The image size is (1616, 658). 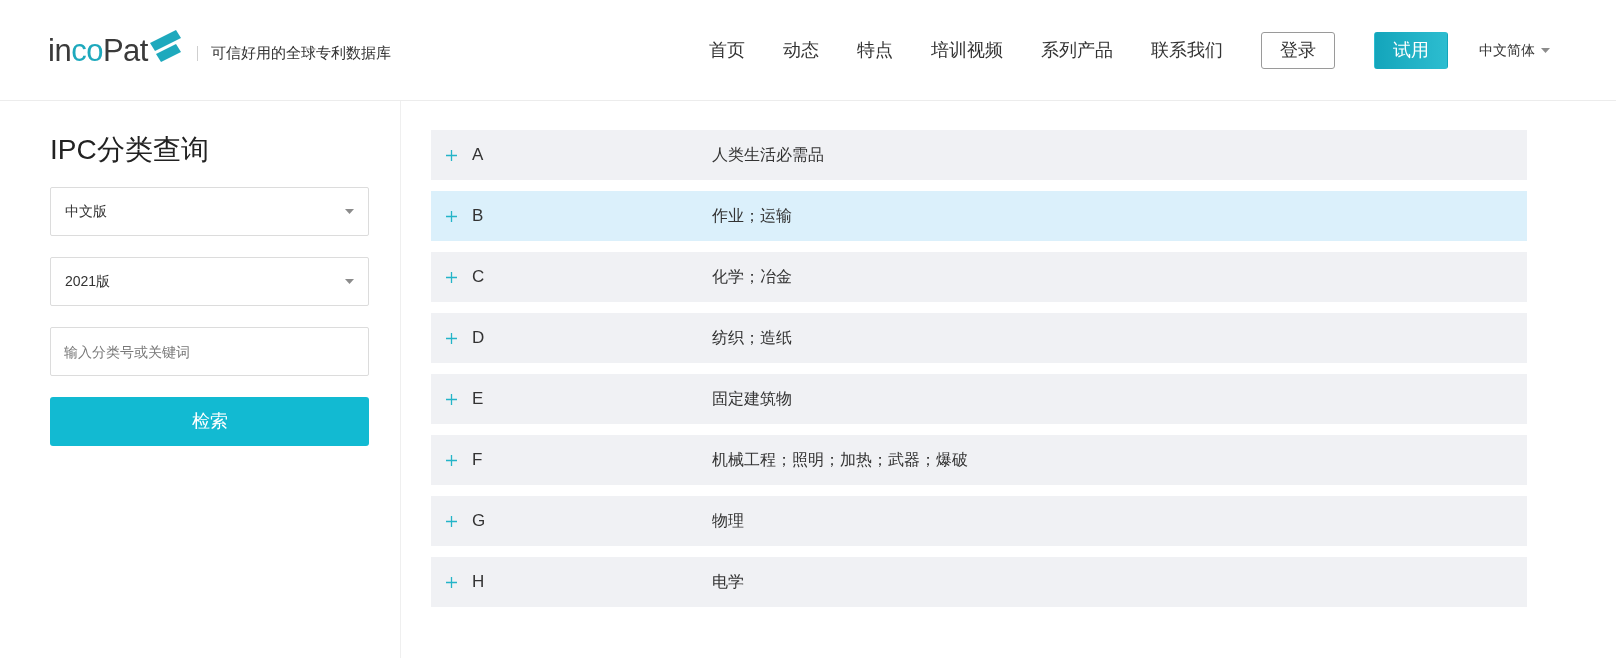 What do you see at coordinates (752, 216) in the screenshot?
I see `category-title: 作业；运输` at bounding box center [752, 216].